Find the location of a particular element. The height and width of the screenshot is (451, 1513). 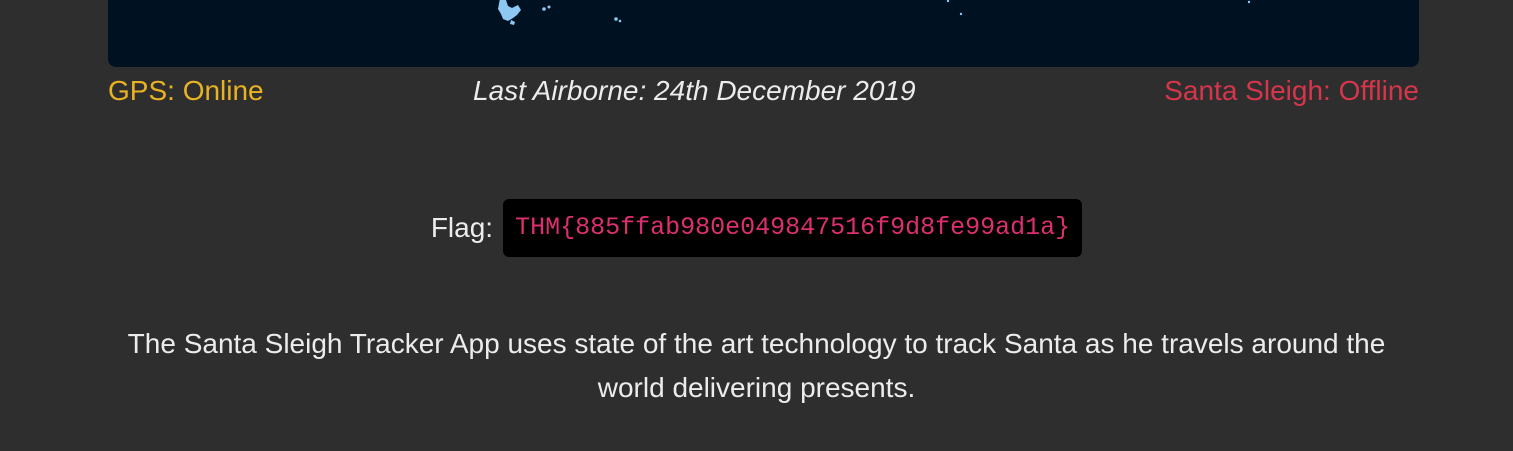

flag-label: Flag: is located at coordinates (462, 227).